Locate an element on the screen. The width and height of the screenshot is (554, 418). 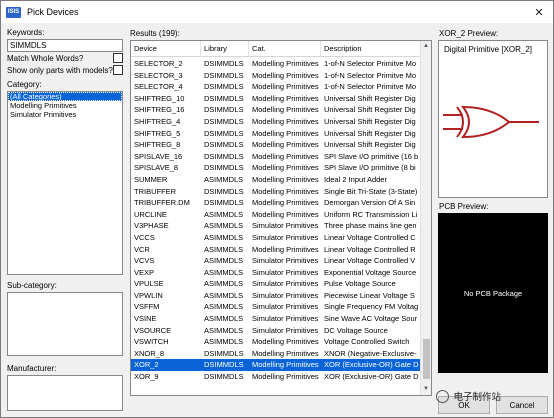
cell-device: VEXP is located at coordinates (144, 272).